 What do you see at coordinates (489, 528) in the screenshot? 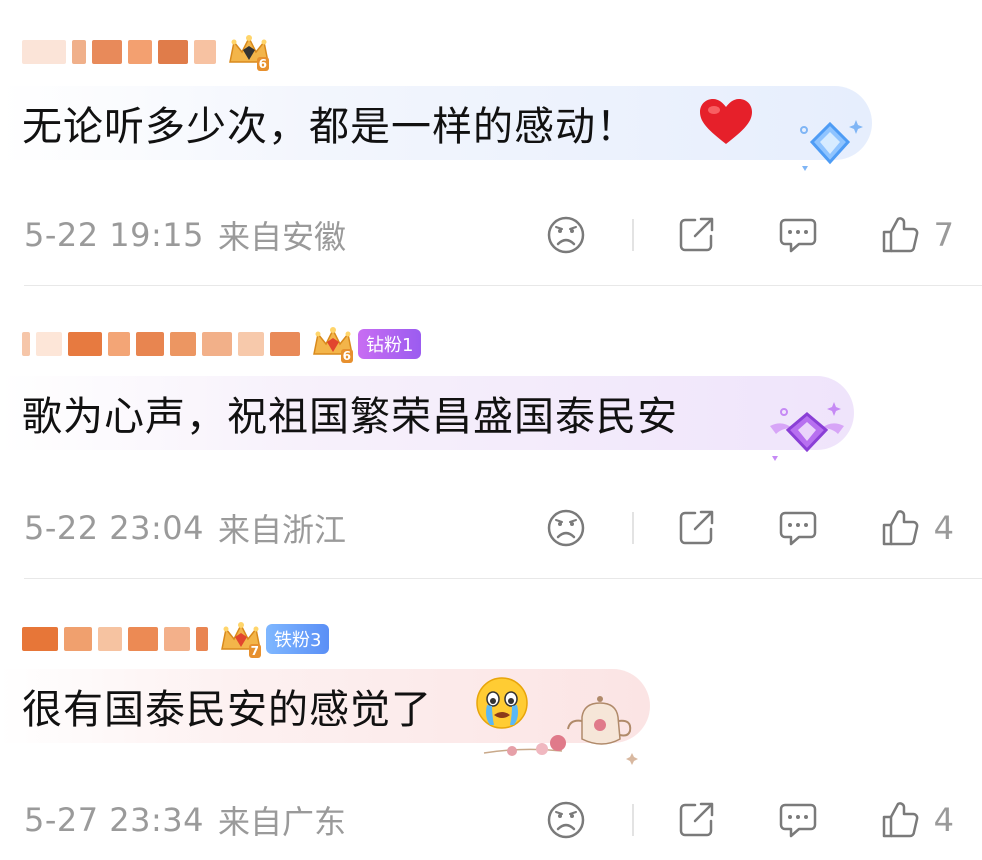
I see `comment-meta: 5-22 23:04 来自浙江 4` at bounding box center [489, 528].